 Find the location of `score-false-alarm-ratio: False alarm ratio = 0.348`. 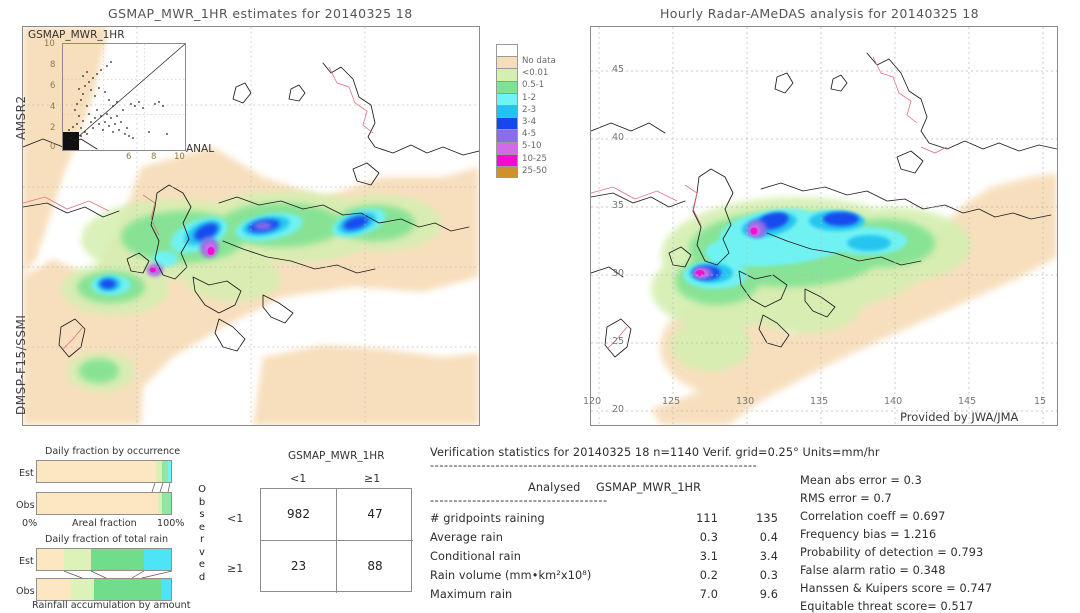

score-false-alarm-ratio: False alarm ratio = 0.348 is located at coordinates (873, 570).